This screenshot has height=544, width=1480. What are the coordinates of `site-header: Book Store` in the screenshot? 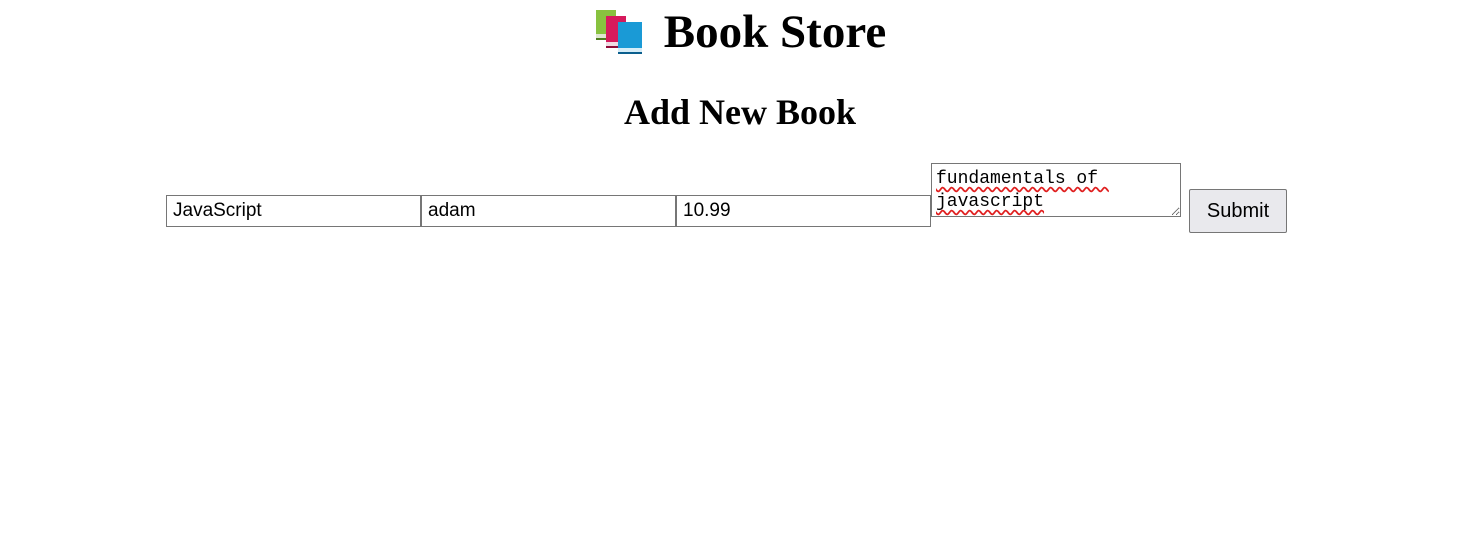 It's located at (740, 32).